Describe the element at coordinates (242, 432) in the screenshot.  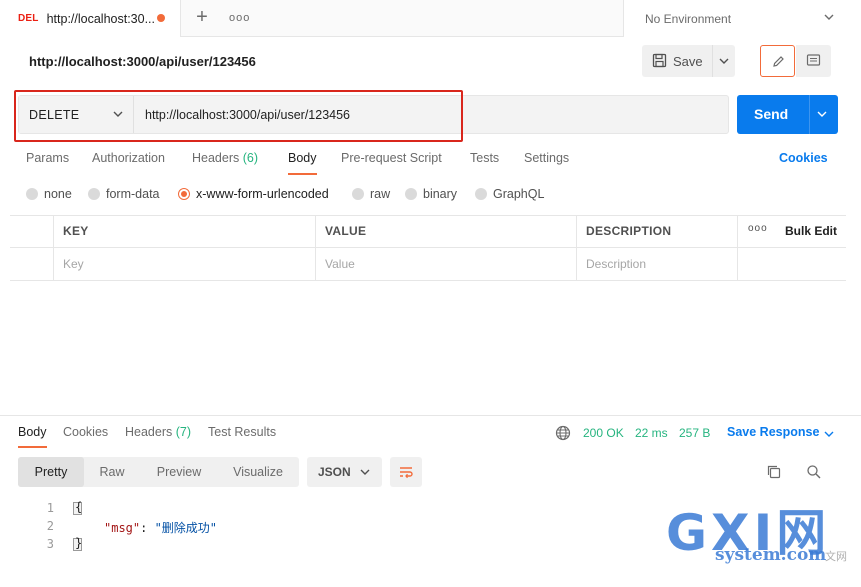
I see `response-tab-test-results: Test Results` at that location.